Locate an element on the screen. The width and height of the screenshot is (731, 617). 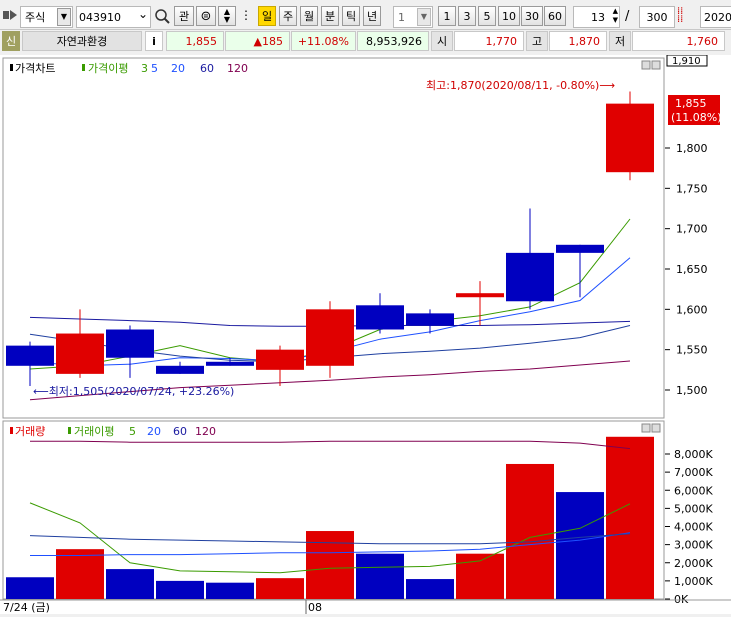
unit-button-5: 5 is located at coordinates (487, 16).